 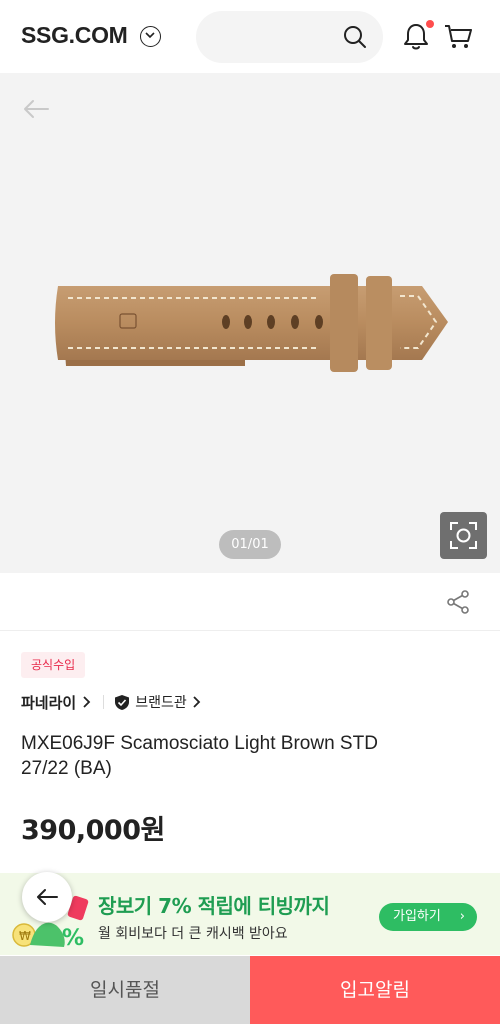 What do you see at coordinates (150, 36) in the screenshot?
I see `chevron-down-icon` at bounding box center [150, 36].